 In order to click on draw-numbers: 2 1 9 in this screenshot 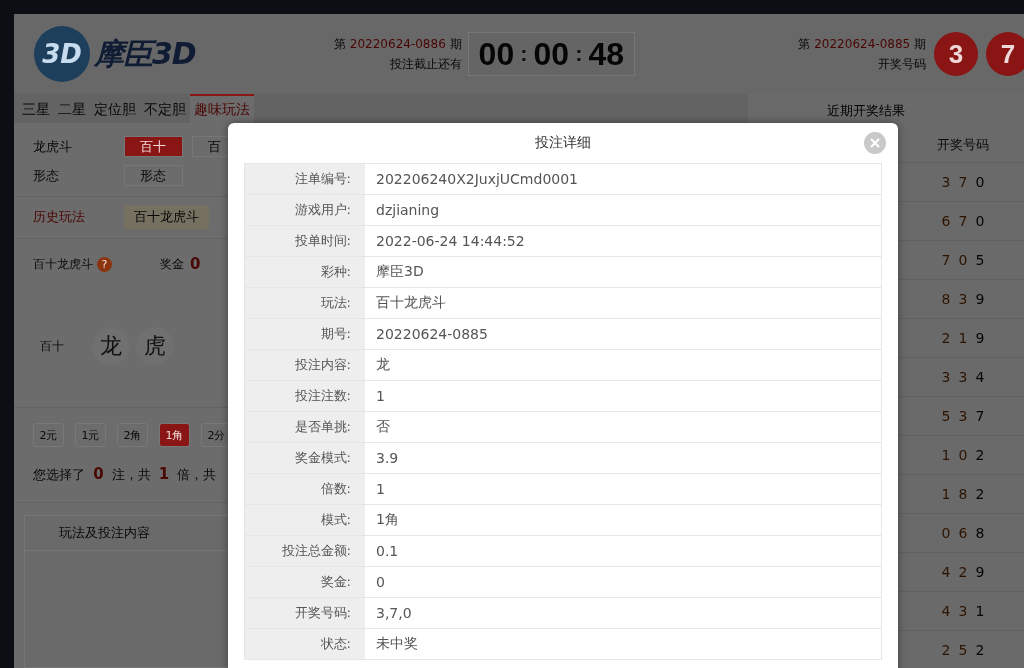, I will do `click(963, 338)`.